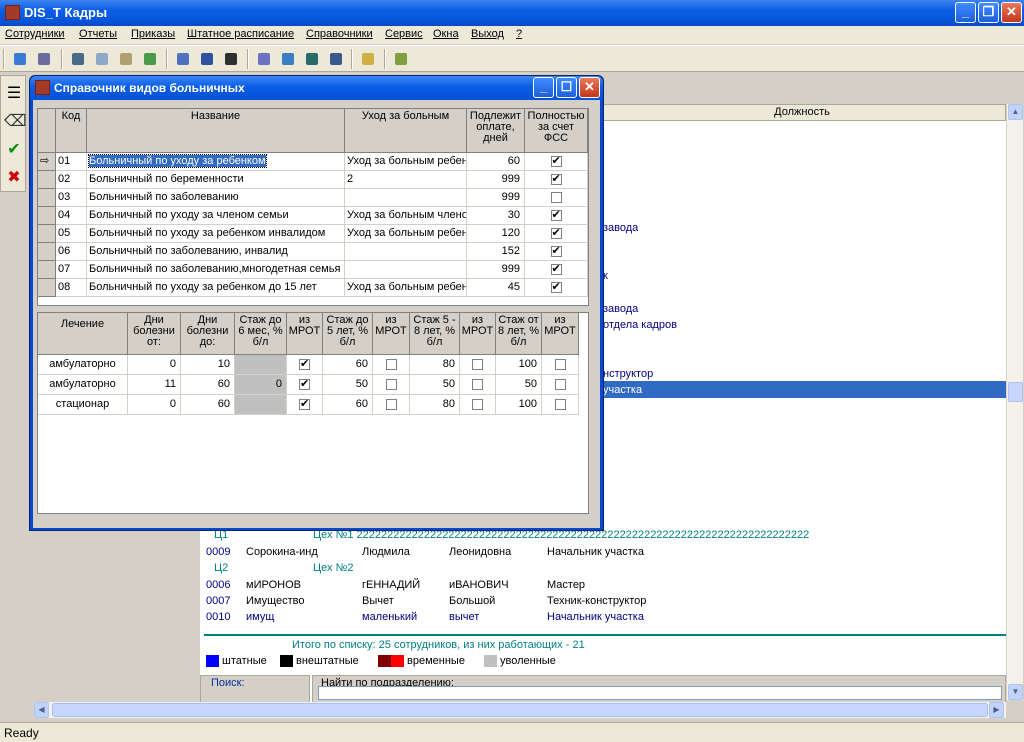 Image resolution: width=1024 pixels, height=742 pixels. Describe the element at coordinates (406, 180) in the screenshot. I see `cell-care: 2` at that location.